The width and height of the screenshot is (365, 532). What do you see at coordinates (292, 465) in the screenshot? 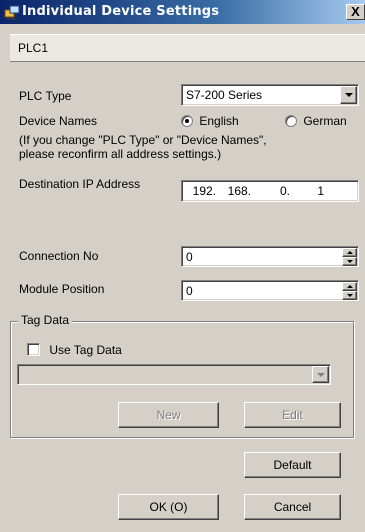
I see `default-button: Default` at bounding box center [292, 465].